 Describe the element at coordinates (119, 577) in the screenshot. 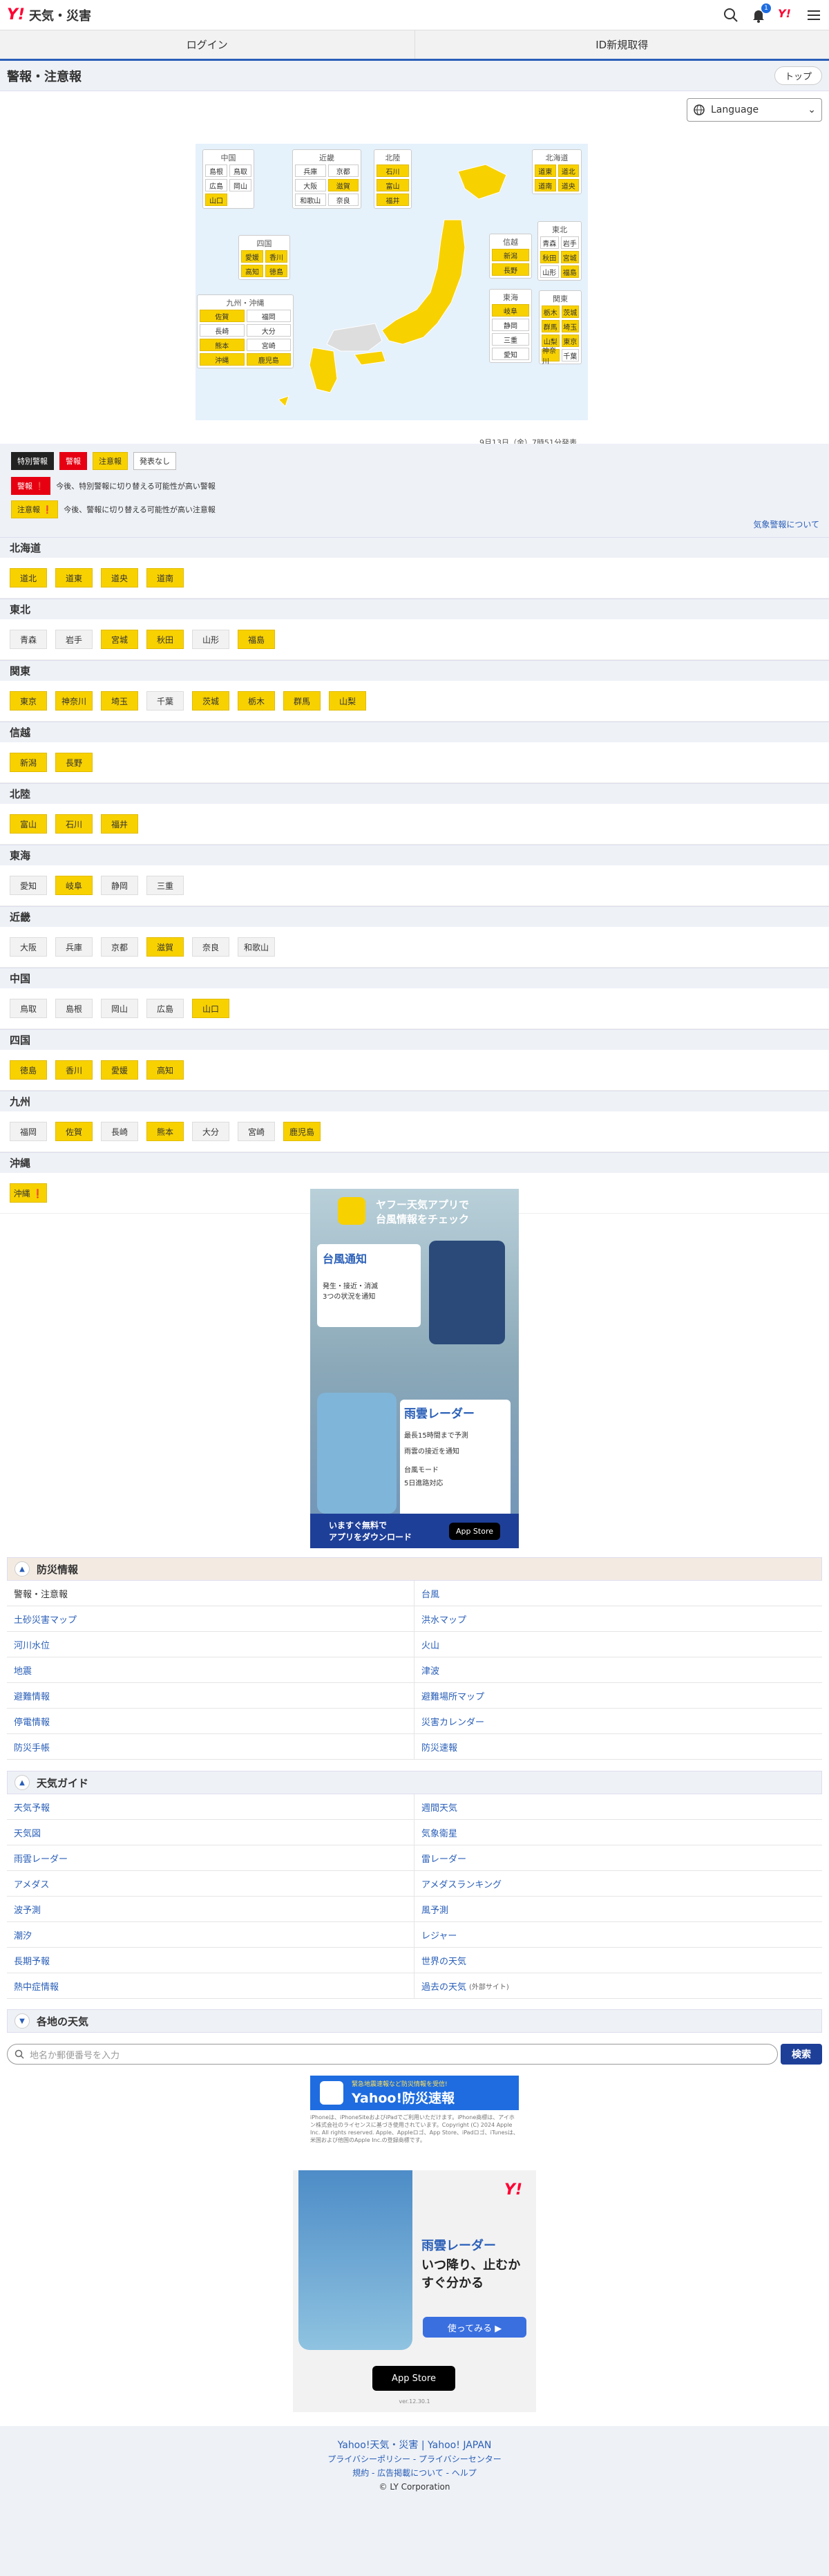

I see `prefecture-button: 道央` at that location.